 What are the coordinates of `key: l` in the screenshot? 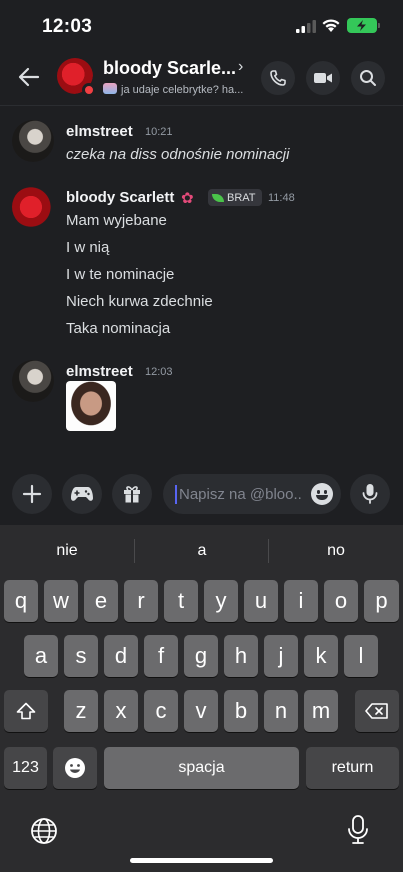 It's located at (361, 656).